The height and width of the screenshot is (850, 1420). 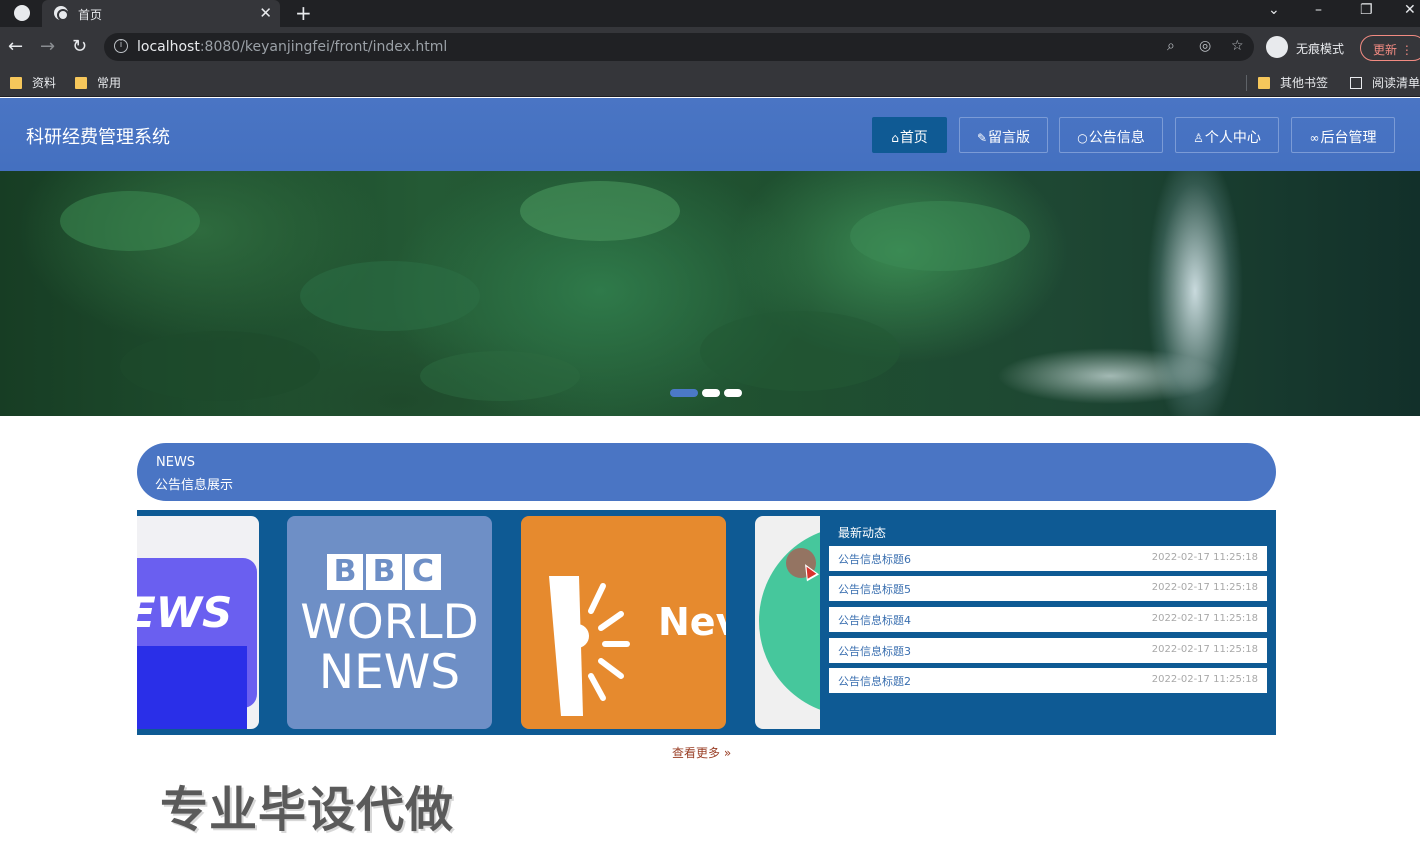 I want to click on latest-news-item: 公告信息标题6 2022-02-17 11:25:18, so click(x=1048, y=558).